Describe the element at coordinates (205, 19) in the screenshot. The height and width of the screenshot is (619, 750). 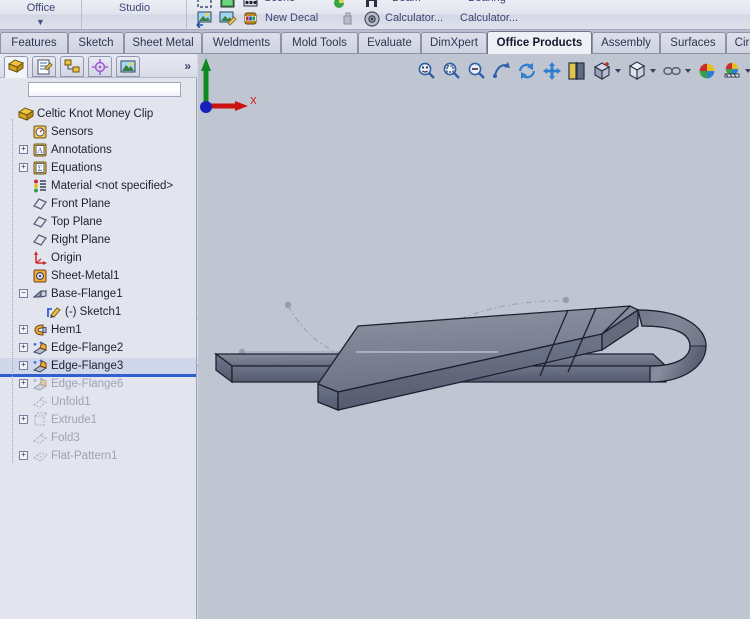
I see `add-appearance-icon` at that location.